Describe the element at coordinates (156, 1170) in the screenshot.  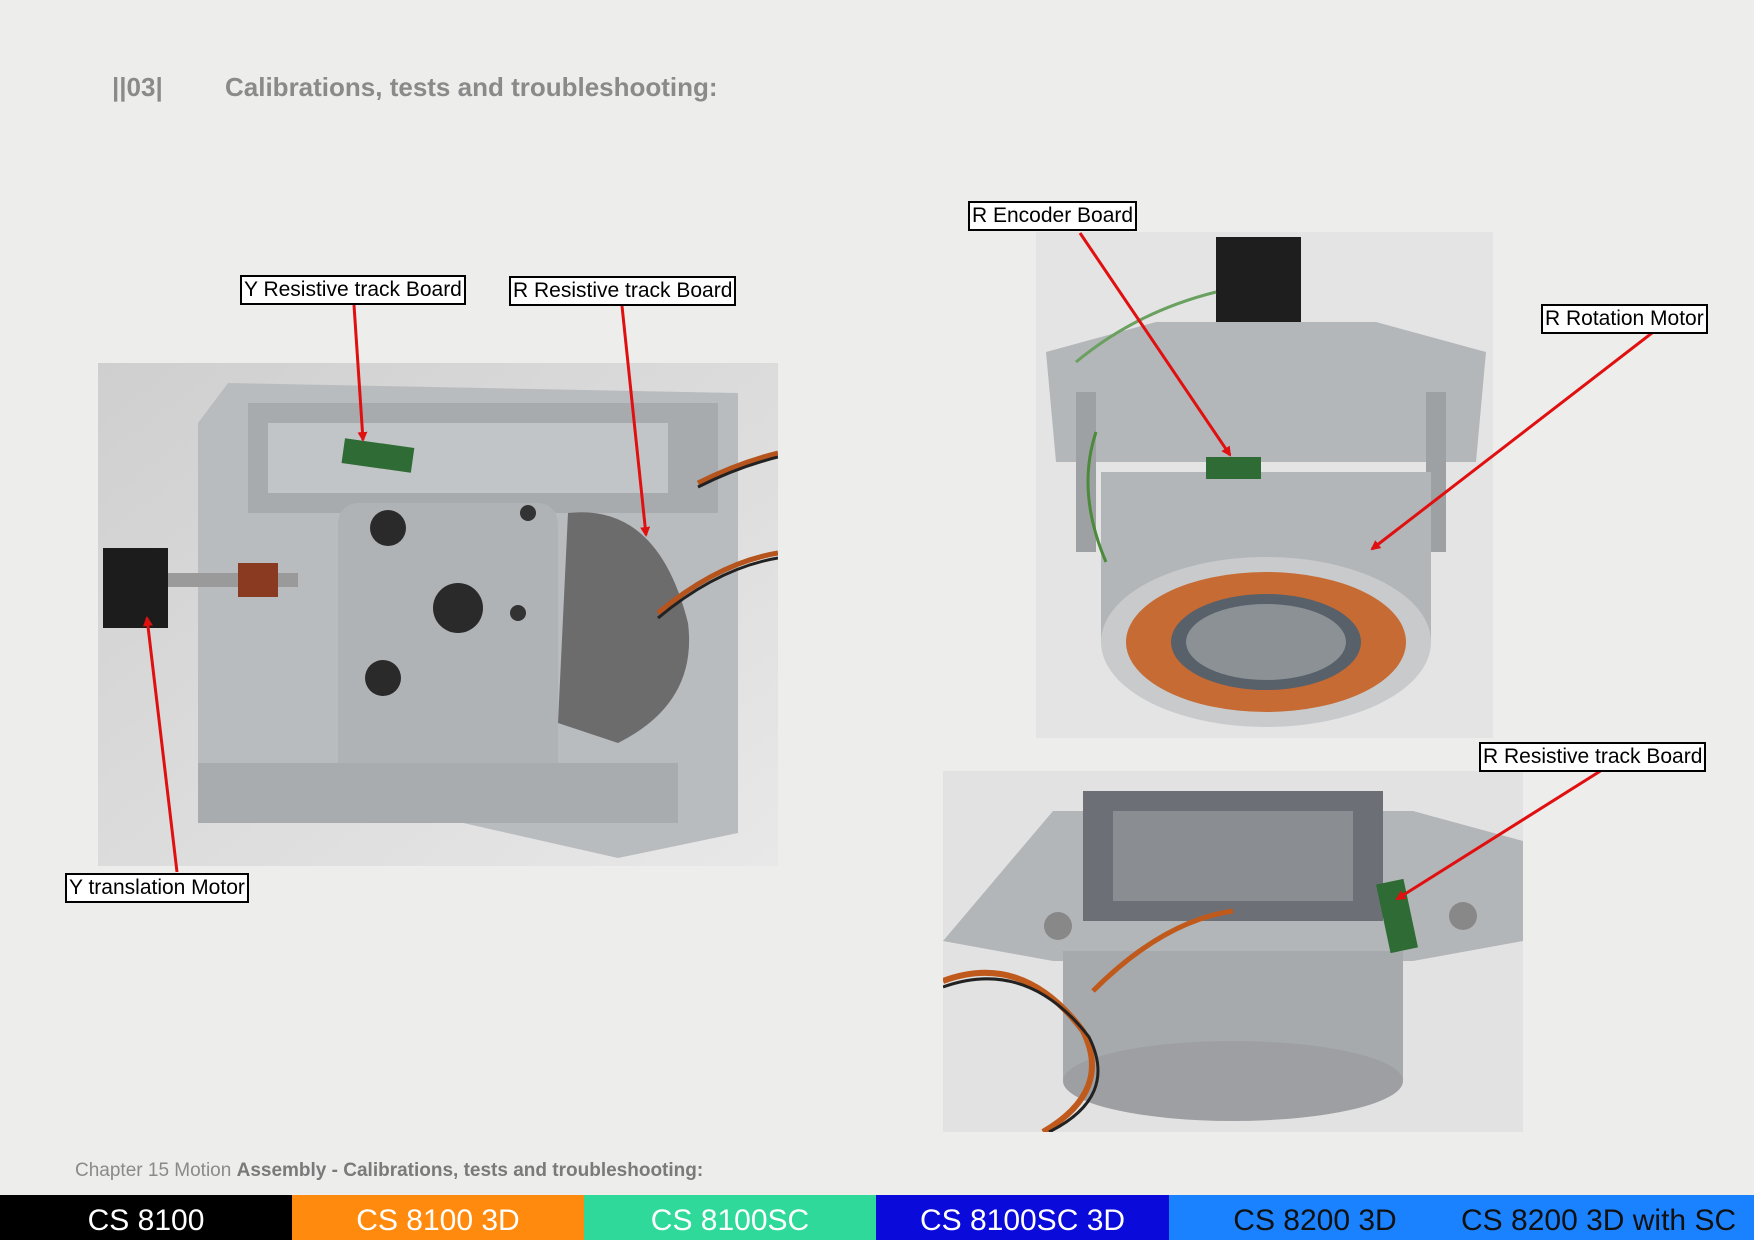
I see `footer-prefix: Chapter 15 Motion` at that location.